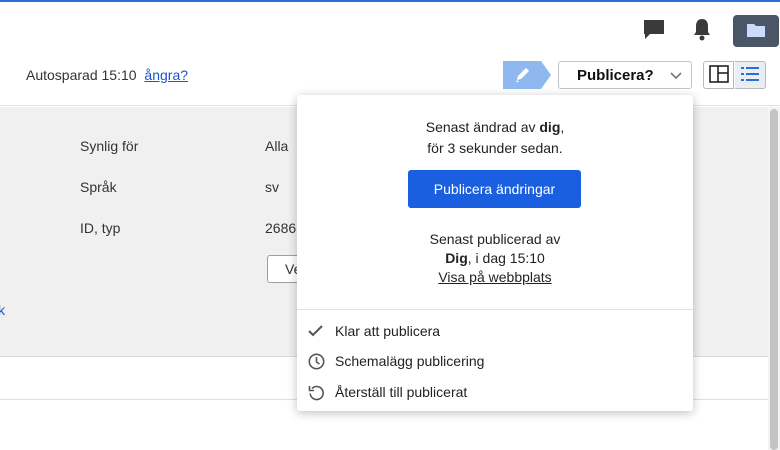 The image size is (780, 450). Describe the element at coordinates (81, 75) in the screenshot. I see `autosave-text: Autosparad 15:10` at that location.